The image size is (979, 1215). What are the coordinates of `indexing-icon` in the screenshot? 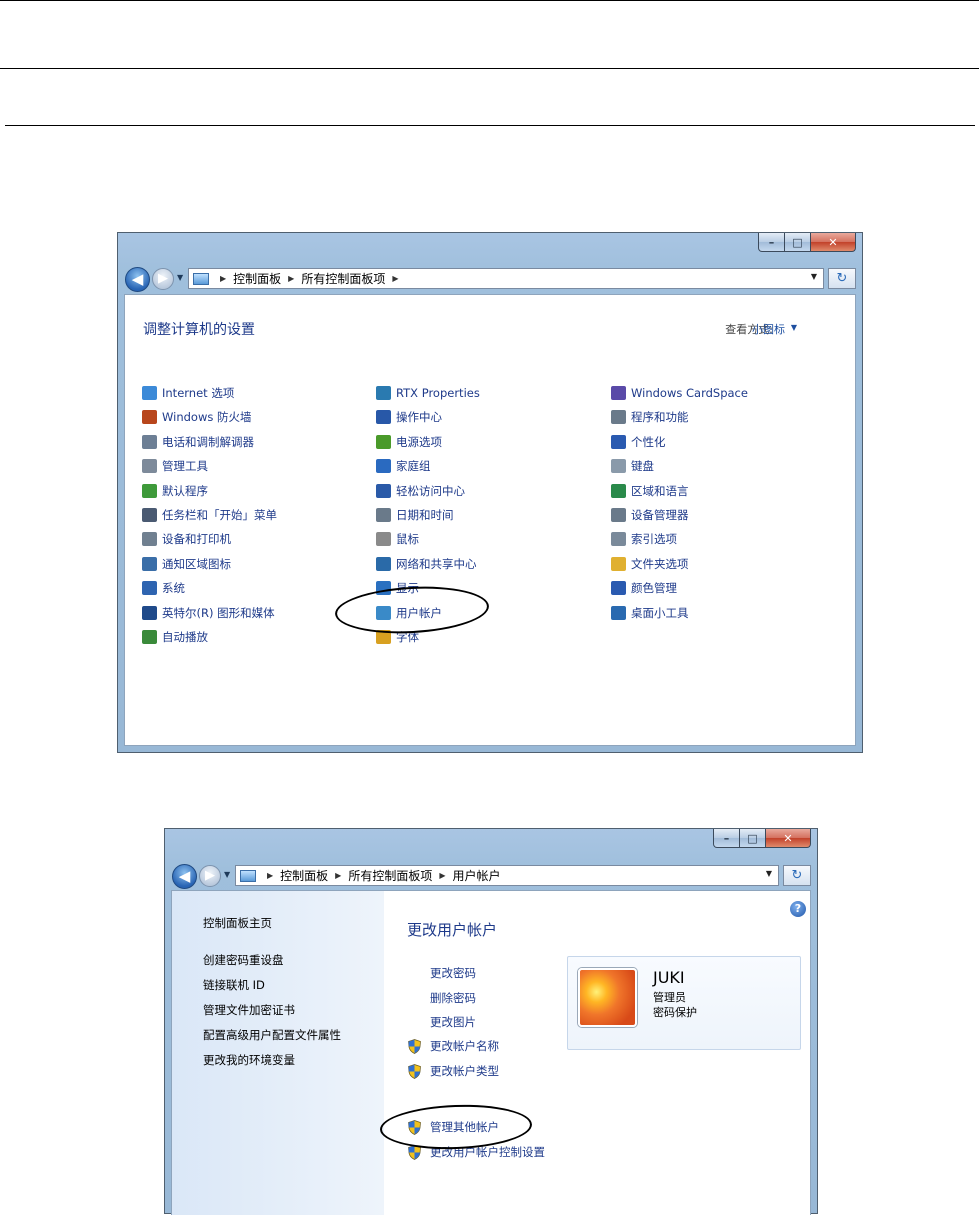 It's located at (618, 539).